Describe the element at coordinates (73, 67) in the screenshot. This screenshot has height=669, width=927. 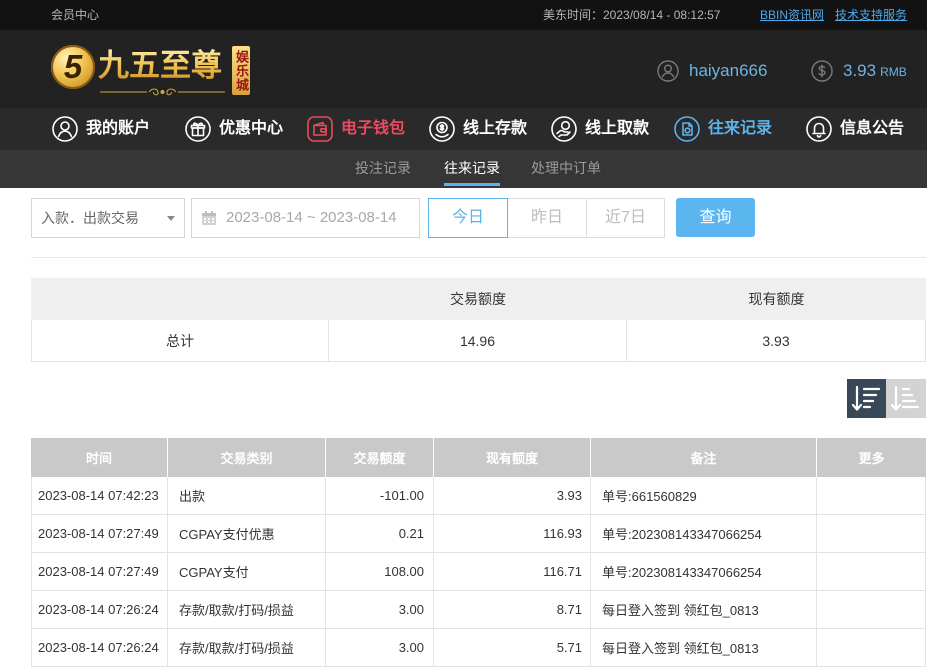
I see `logo-mark: 5` at that location.